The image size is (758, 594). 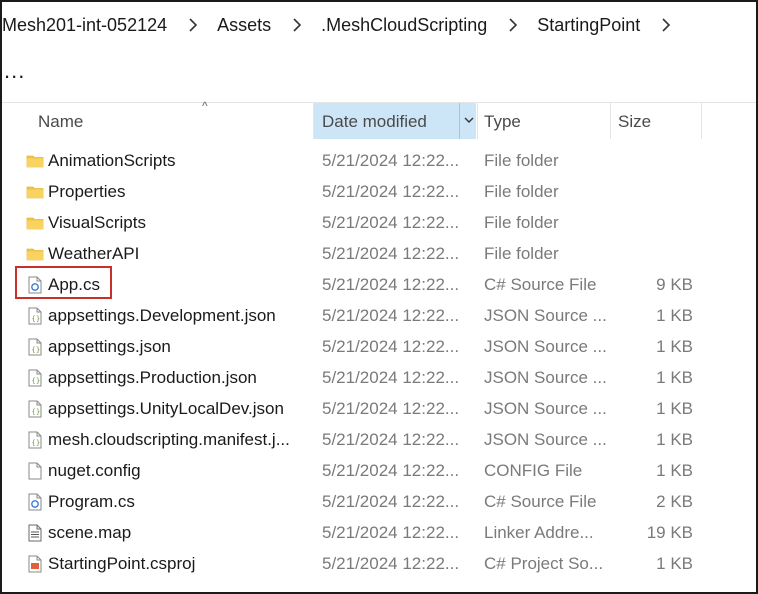 I want to click on column-header-name-label: Name, so click(x=61, y=121).